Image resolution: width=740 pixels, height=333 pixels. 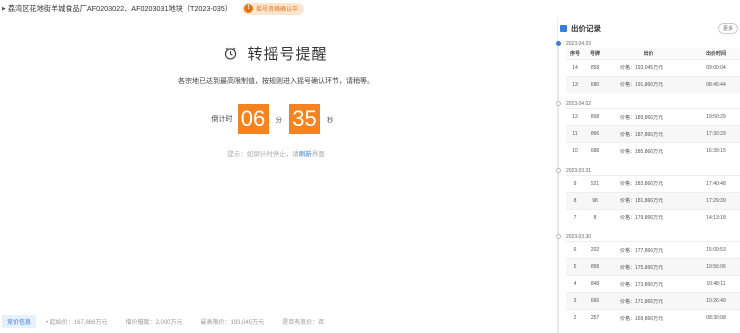 I want to click on table-cell: 16:39:15, so click(x=715, y=151).